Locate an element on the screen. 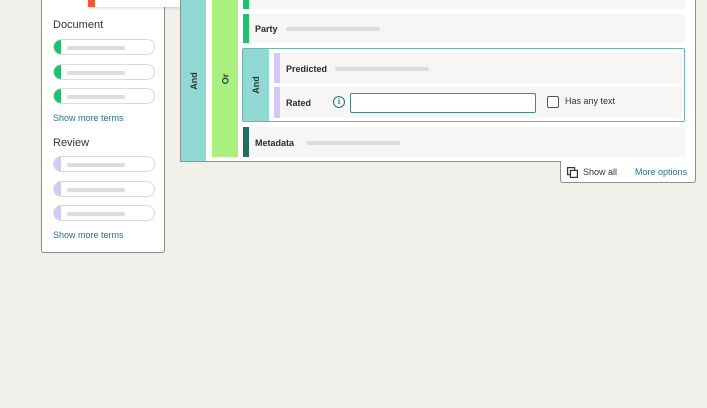 Image resolution: width=707 pixels, height=408 pixels. predicted-placeholder is located at coordinates (382, 69).